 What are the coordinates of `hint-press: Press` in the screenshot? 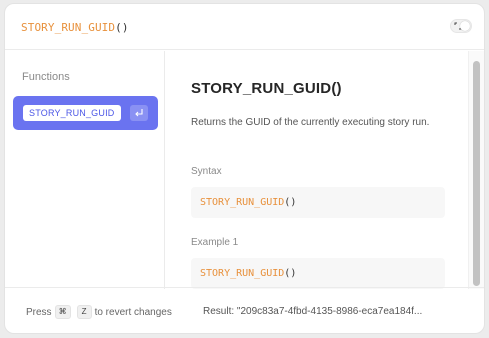 It's located at (39, 312).